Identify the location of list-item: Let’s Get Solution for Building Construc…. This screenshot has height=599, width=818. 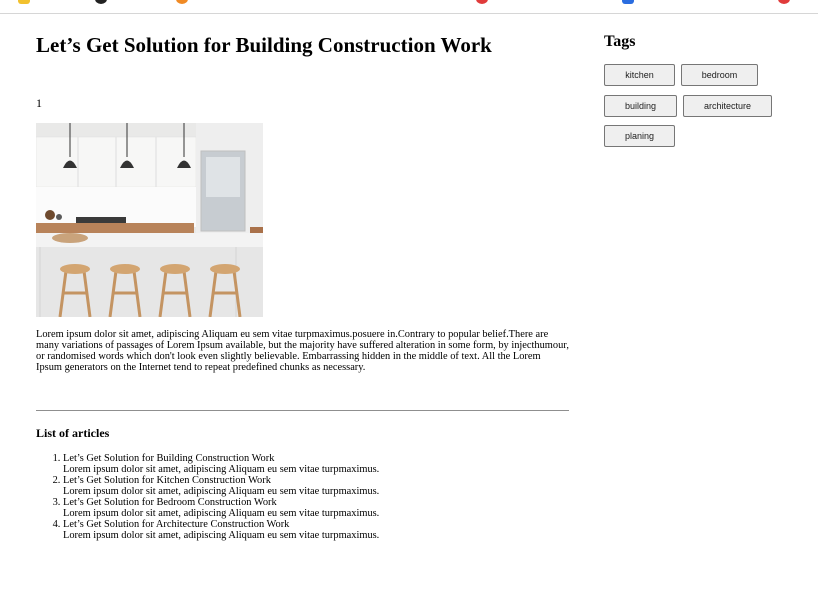
(221, 464).